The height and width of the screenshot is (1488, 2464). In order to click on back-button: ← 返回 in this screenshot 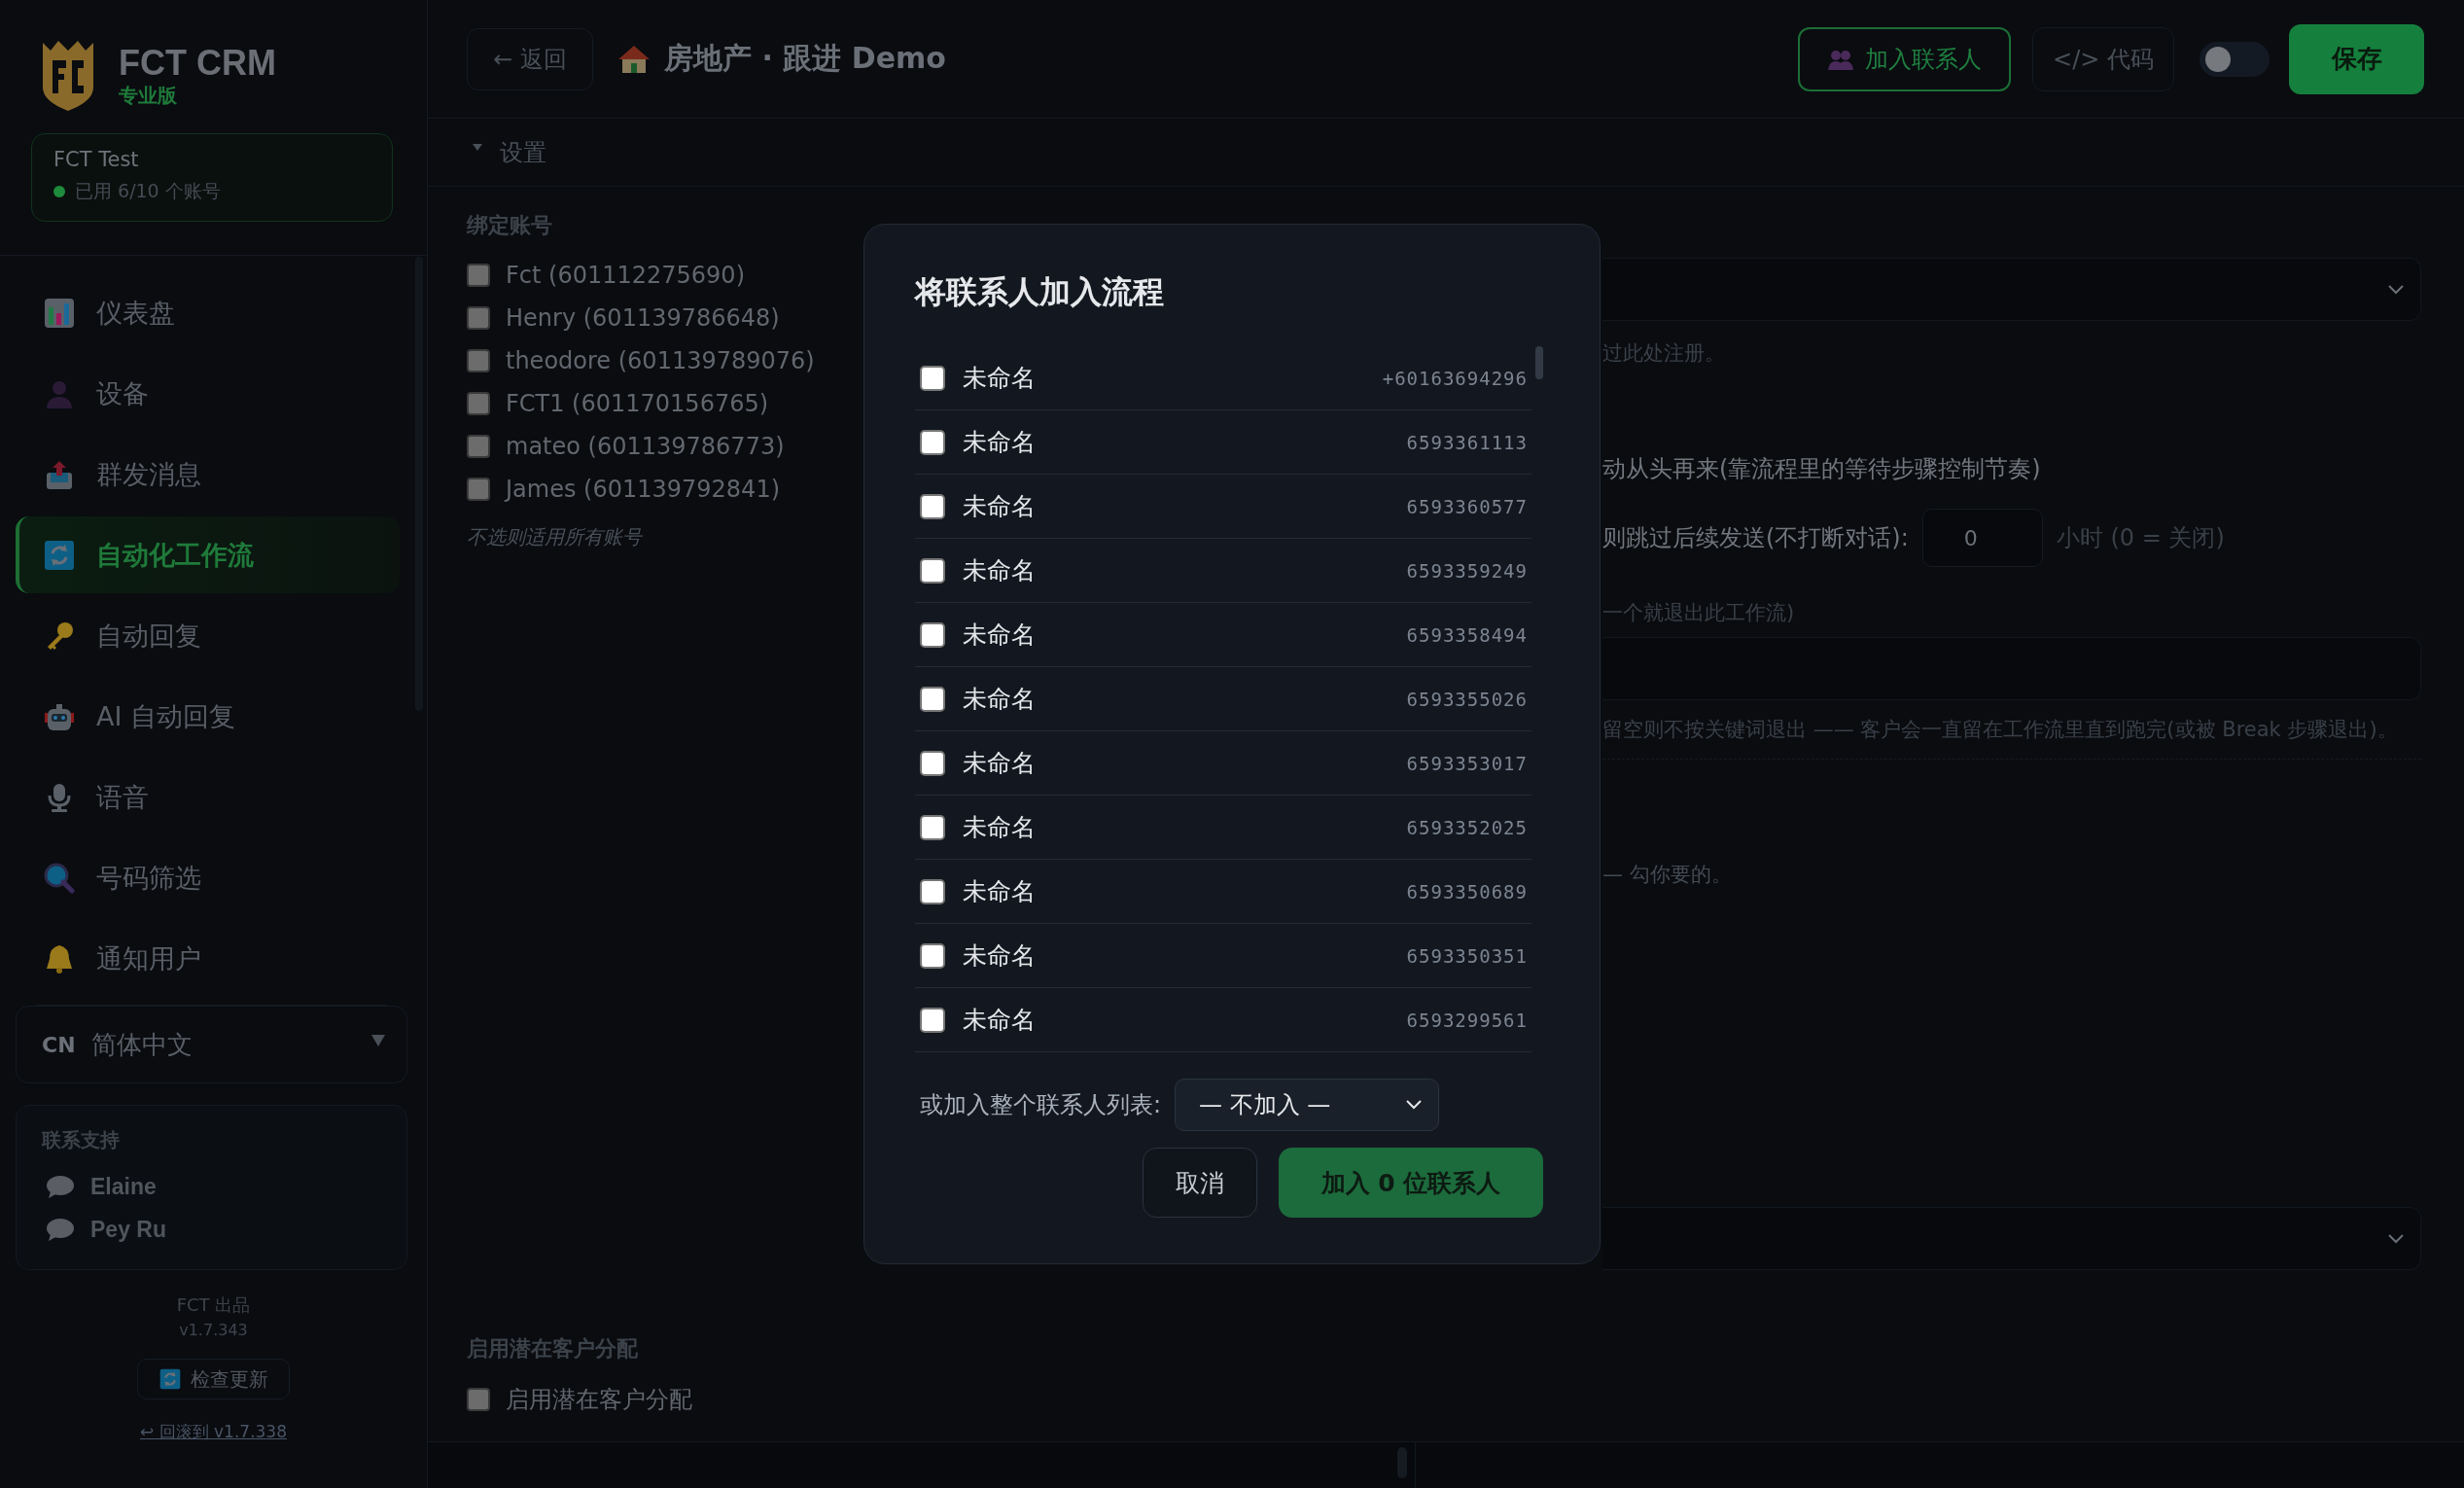, I will do `click(530, 59)`.